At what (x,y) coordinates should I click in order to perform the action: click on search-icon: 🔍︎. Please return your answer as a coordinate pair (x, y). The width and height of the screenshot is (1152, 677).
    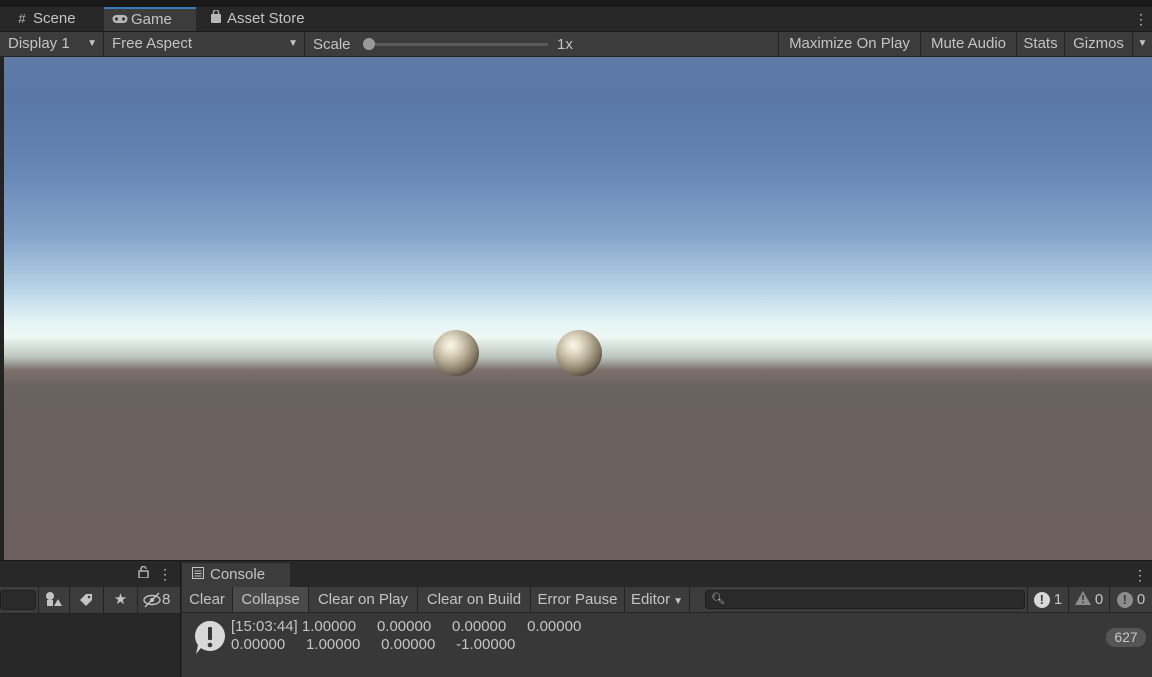
    Looking at the image, I should click on (718, 599).